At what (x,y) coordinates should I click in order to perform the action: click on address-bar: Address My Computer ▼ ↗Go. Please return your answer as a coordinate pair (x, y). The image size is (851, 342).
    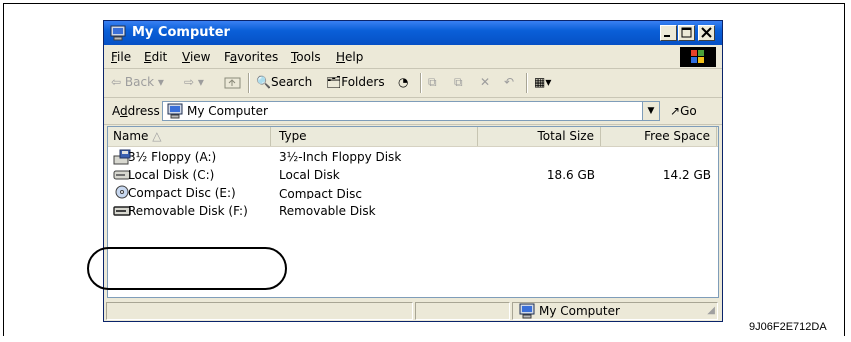
    Looking at the image, I should click on (413, 111).